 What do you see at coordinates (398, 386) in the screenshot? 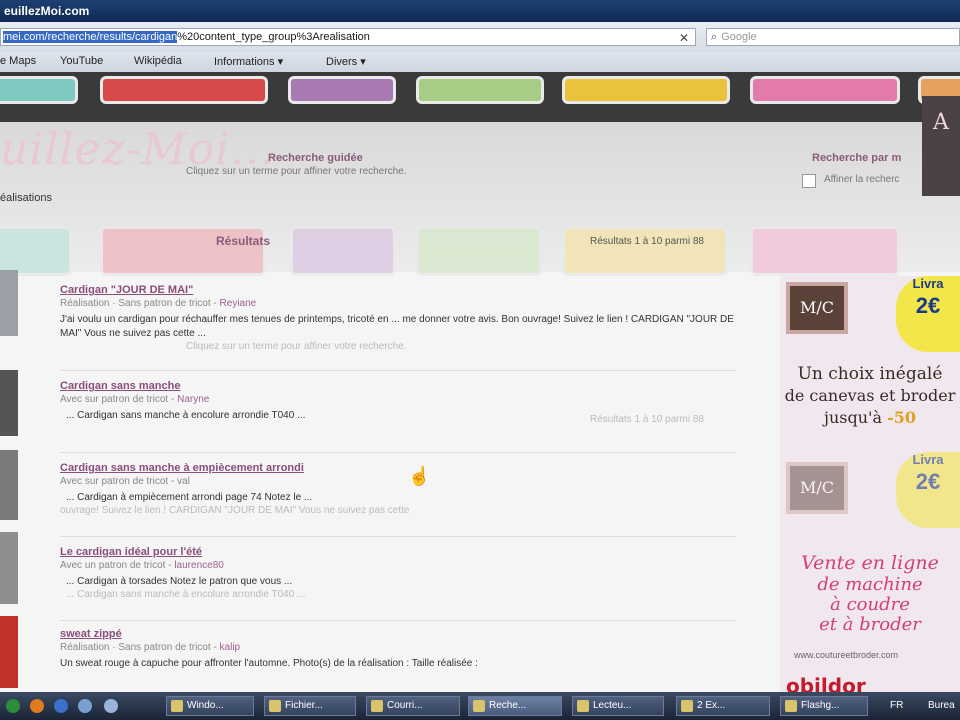
I see `result-title-link: Cardigan sans manche` at bounding box center [398, 386].